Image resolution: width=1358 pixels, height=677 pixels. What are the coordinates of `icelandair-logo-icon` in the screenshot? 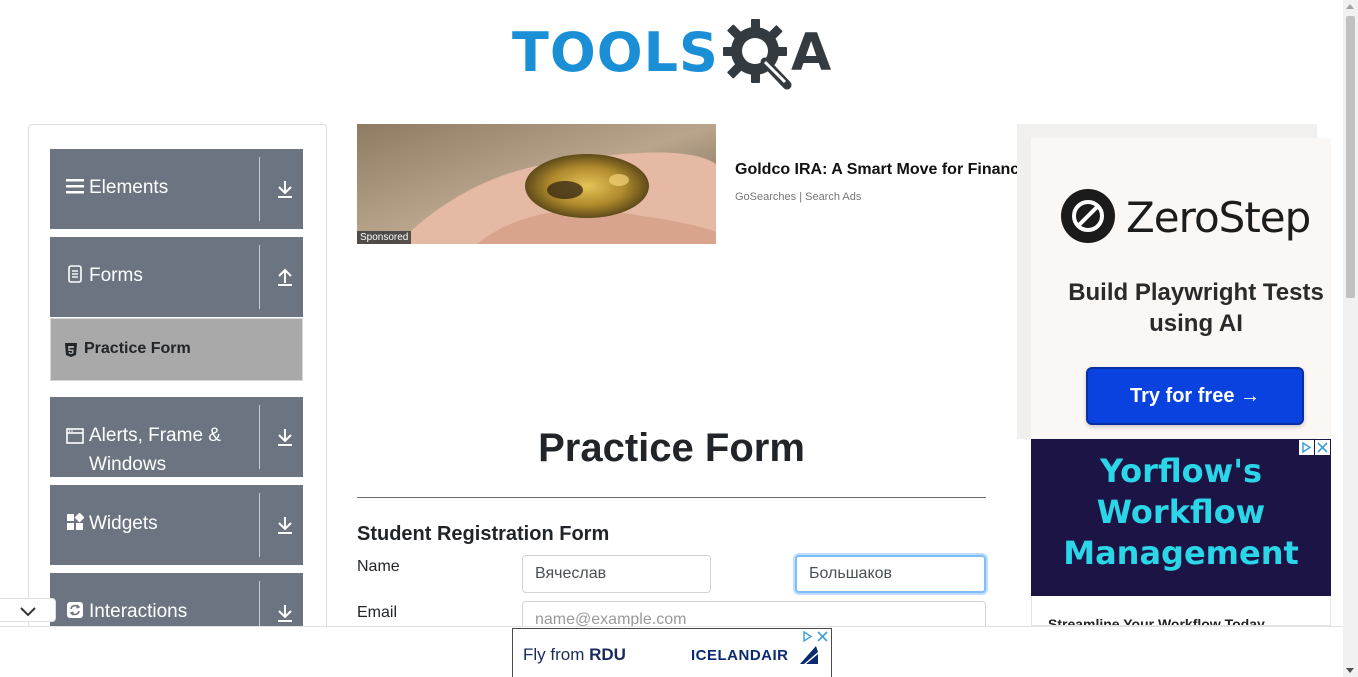 It's located at (809, 655).